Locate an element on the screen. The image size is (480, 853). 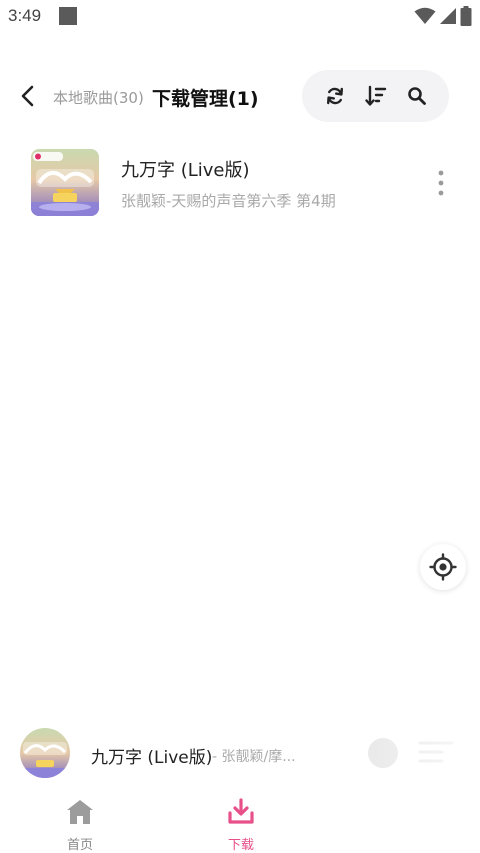
refresh-button is located at coordinates (335, 96).